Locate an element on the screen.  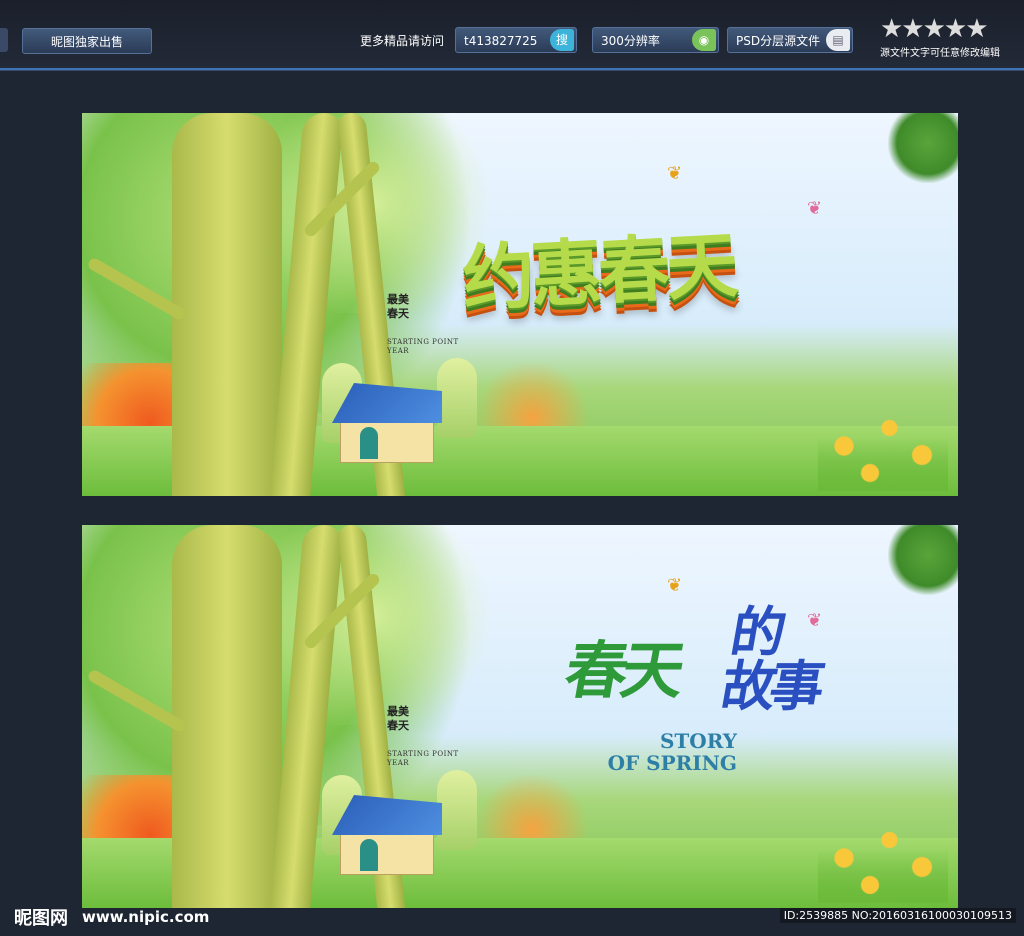
author-id-button: t413827725 搜 is located at coordinates (516, 40).